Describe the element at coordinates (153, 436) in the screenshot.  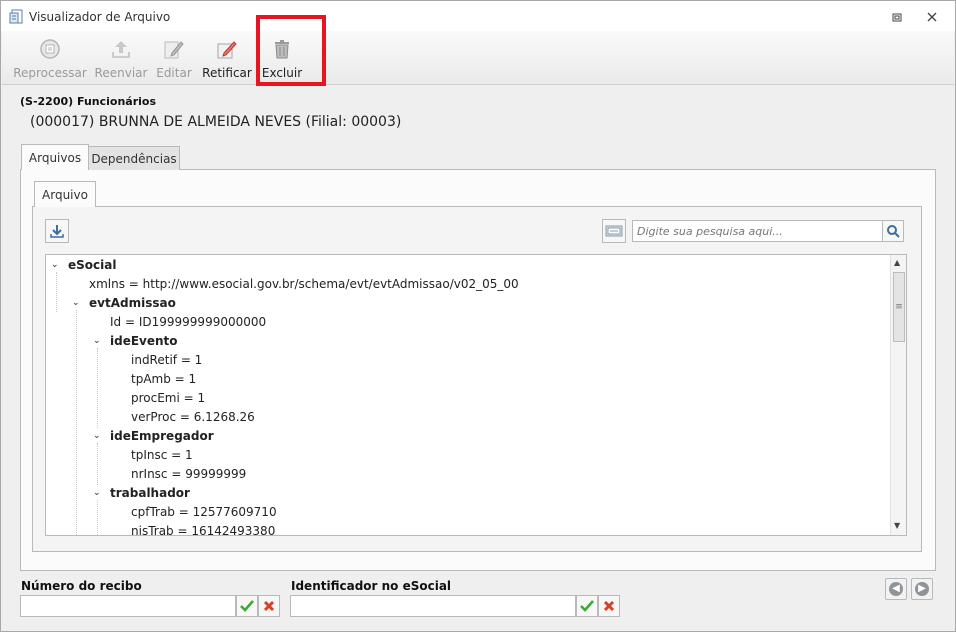
I see `tree-node: ⌄ ideEmpregador` at that location.